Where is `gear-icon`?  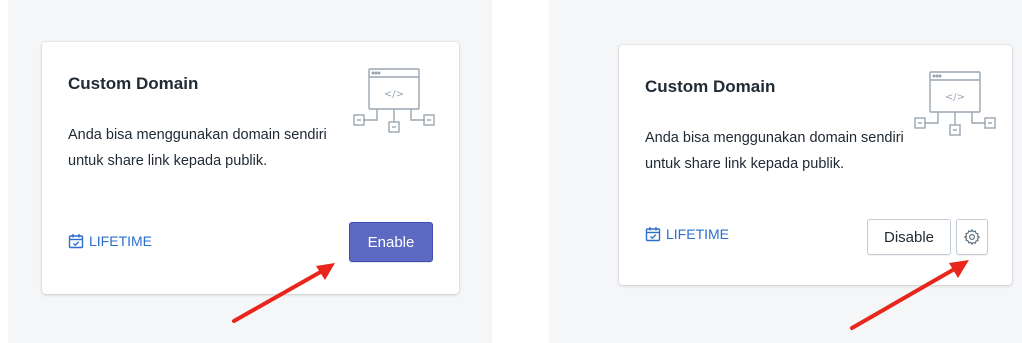
gear-icon is located at coordinates (972, 237).